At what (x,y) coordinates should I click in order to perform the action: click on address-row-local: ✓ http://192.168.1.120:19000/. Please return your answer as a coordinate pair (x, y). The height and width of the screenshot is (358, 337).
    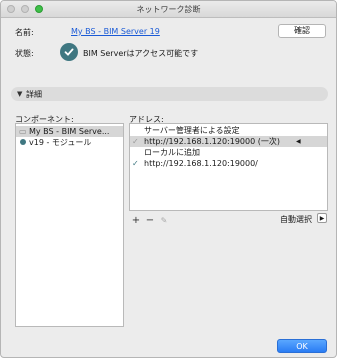
    Looking at the image, I should click on (228, 163).